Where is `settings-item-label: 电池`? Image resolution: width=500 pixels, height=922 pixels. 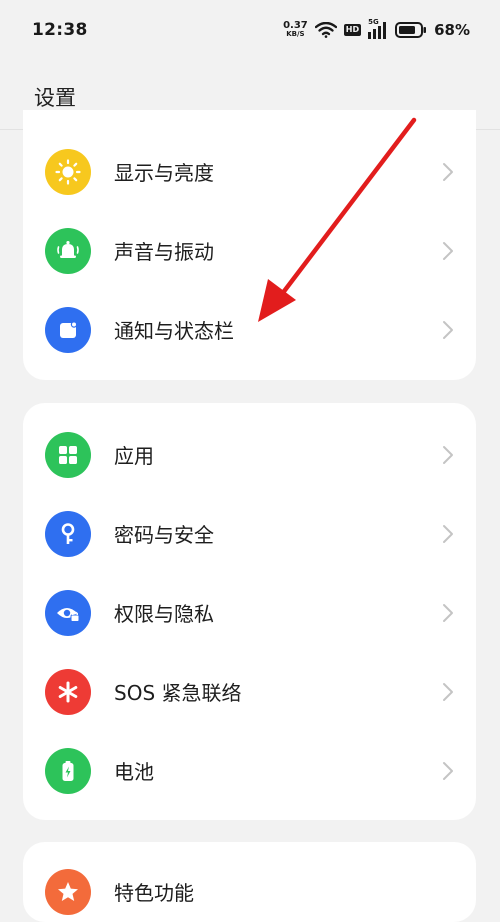 settings-item-label: 电池 is located at coordinates (134, 772).